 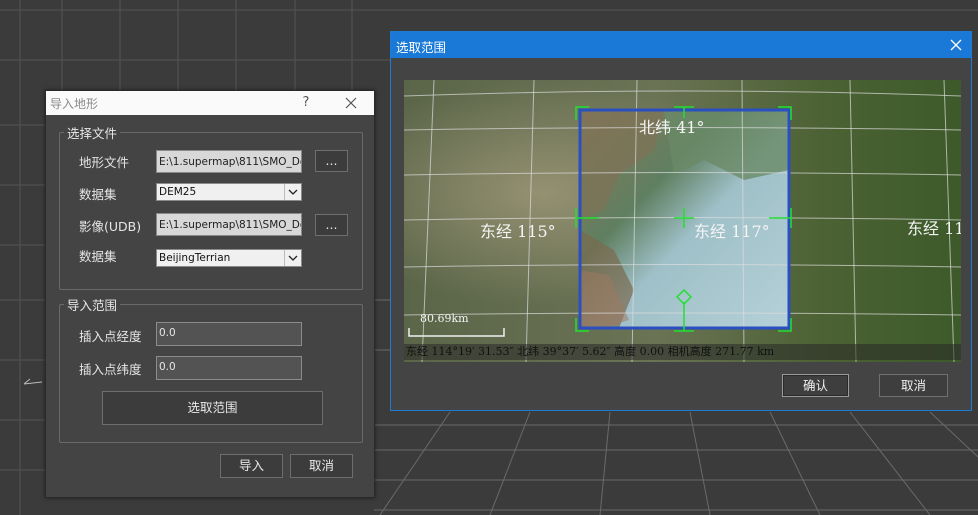 I want to click on import-button: 导入, so click(x=251, y=466).